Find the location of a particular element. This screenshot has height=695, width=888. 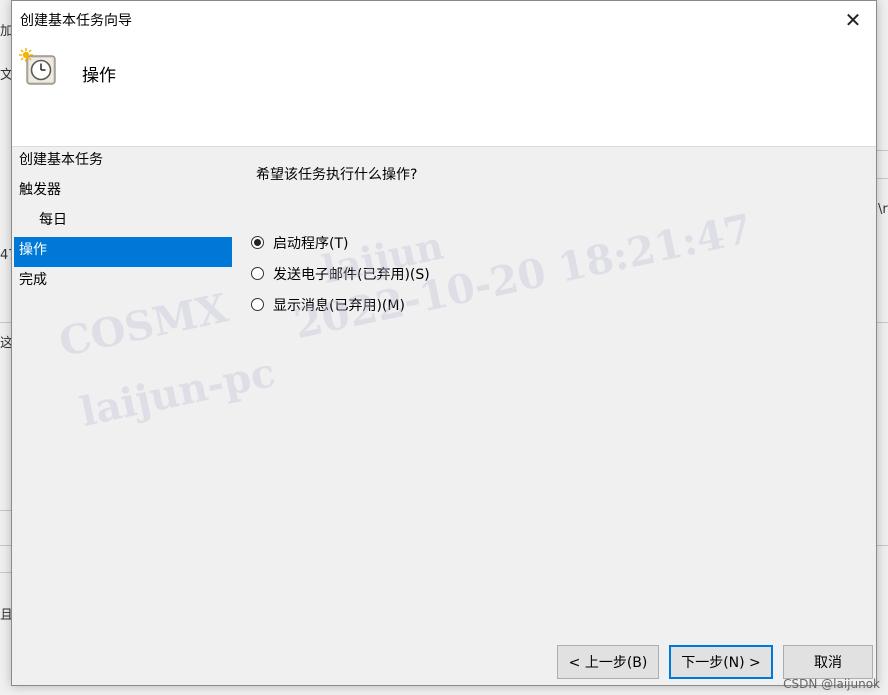

option-label: 显示消息(已弃用)(M) is located at coordinates (339, 305).